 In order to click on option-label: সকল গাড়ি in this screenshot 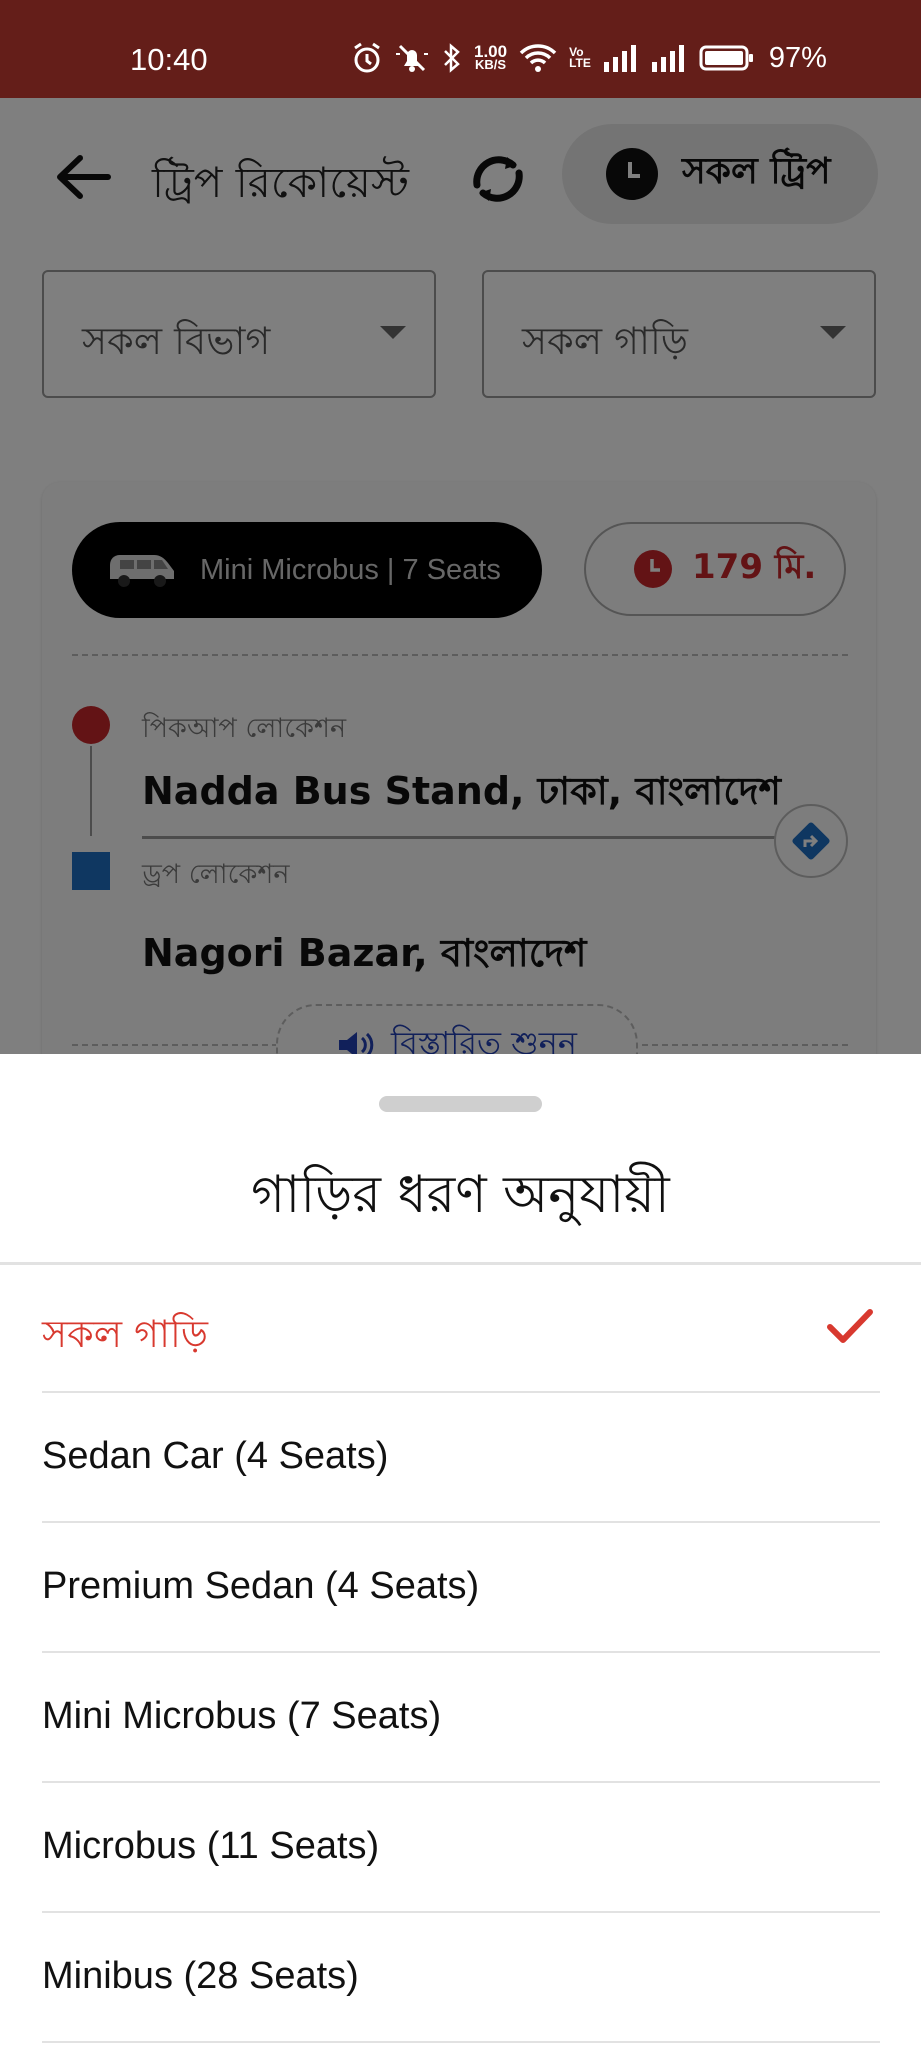, I will do `click(125, 1334)`.